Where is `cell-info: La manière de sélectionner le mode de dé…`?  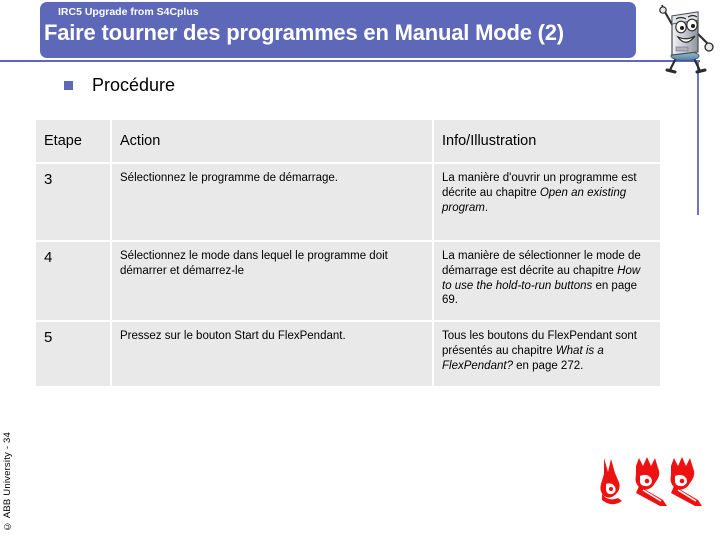
cell-info: La manière de sélectionner le mode de dé… is located at coordinates (547, 281).